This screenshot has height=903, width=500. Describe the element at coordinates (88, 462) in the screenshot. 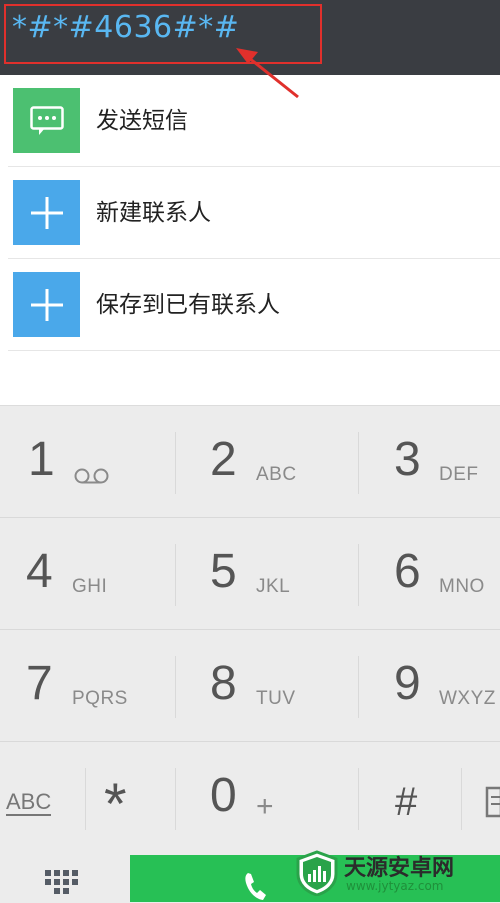

I see `key-1: 1` at that location.